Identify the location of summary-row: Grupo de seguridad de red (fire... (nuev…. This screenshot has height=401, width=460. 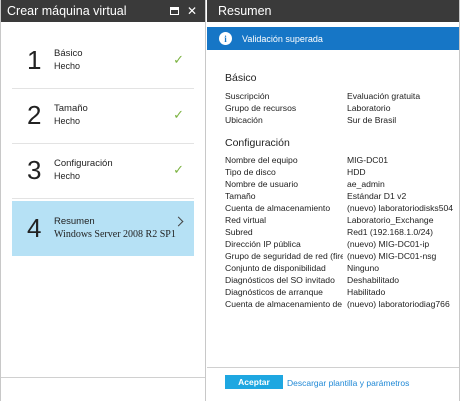
(338, 256).